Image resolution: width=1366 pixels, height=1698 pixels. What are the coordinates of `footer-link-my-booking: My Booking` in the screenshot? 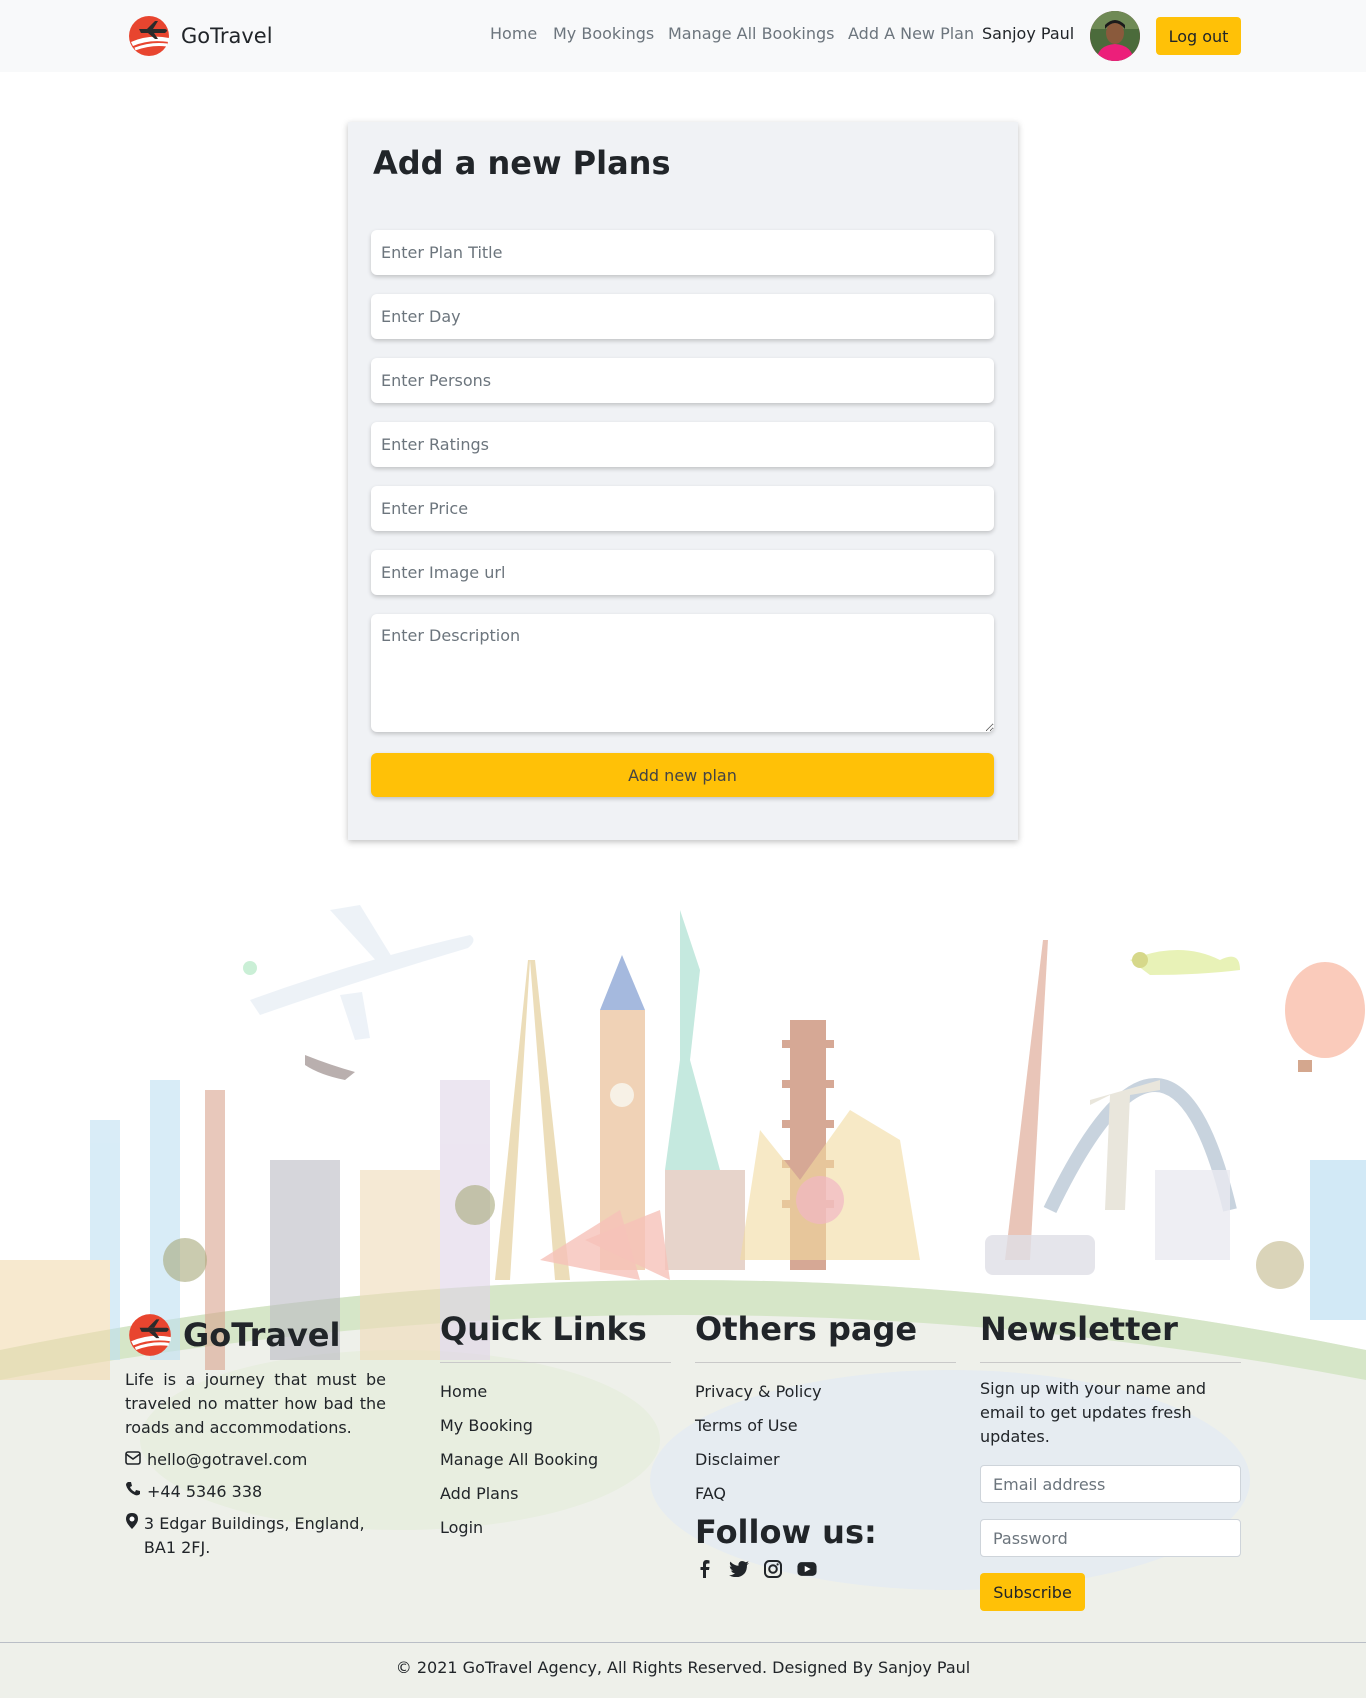 It's located at (555, 1426).